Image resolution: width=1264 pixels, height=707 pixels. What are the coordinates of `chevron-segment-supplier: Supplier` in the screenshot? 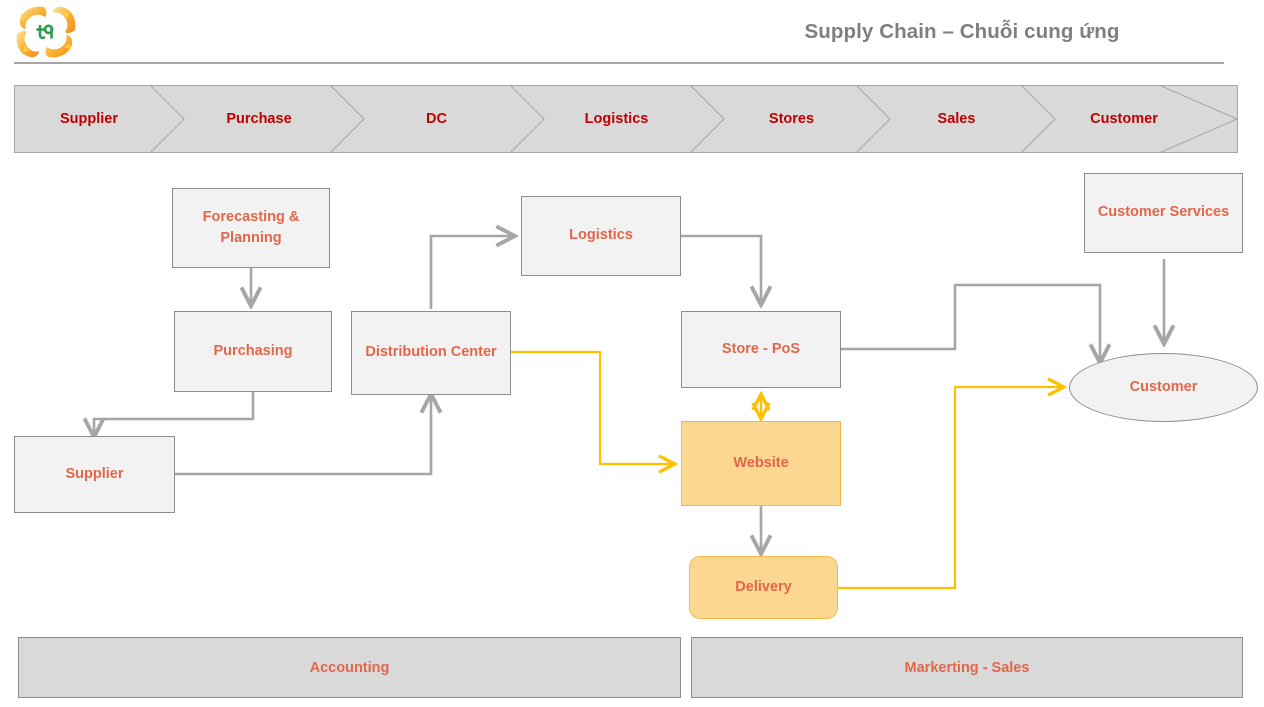 It's located at (89, 119).